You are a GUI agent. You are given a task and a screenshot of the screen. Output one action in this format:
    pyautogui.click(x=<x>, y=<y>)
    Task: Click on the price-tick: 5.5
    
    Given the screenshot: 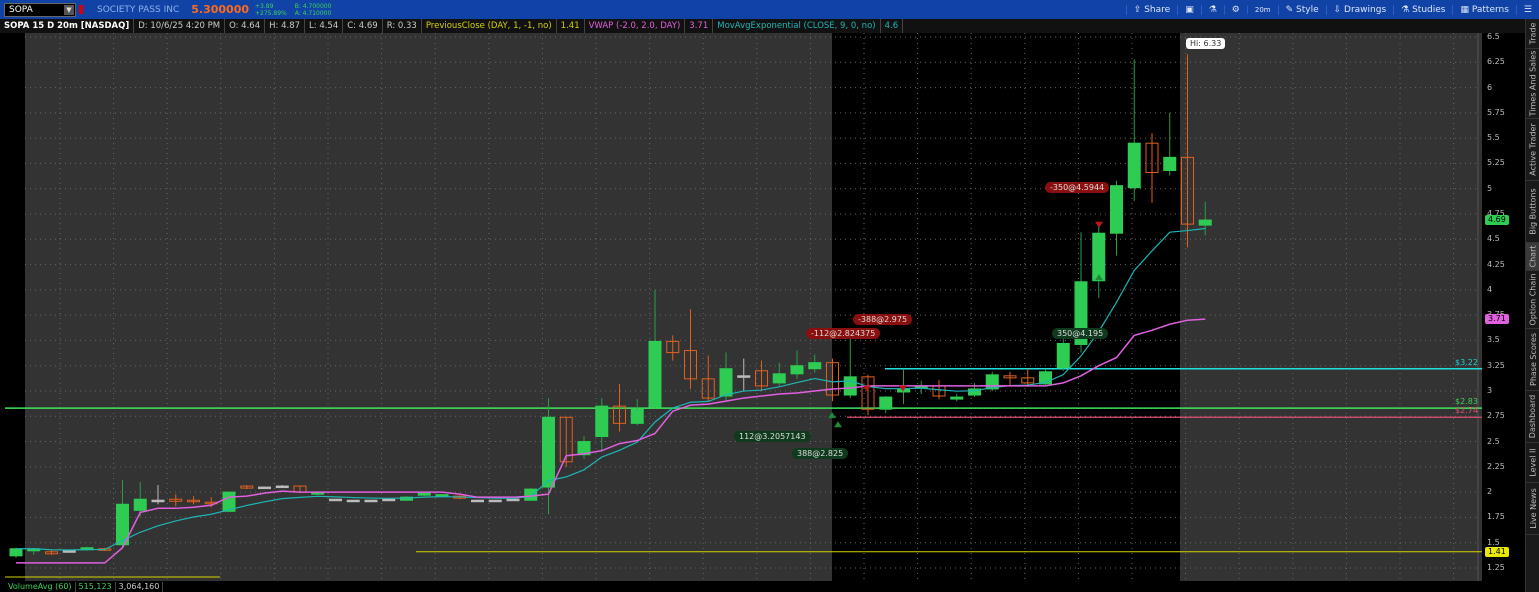 What is the action you would take?
    pyautogui.click(x=1493, y=138)
    